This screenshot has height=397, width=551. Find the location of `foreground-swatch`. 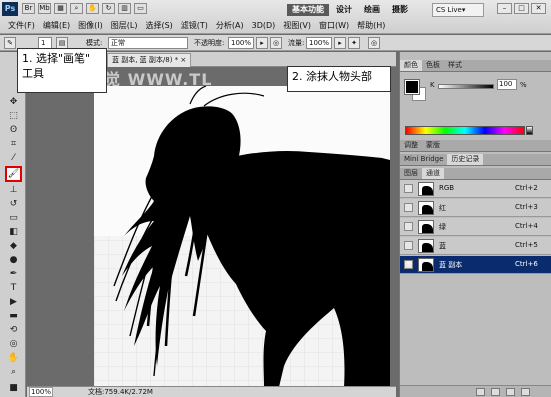

foreground-swatch is located at coordinates (412, 87).